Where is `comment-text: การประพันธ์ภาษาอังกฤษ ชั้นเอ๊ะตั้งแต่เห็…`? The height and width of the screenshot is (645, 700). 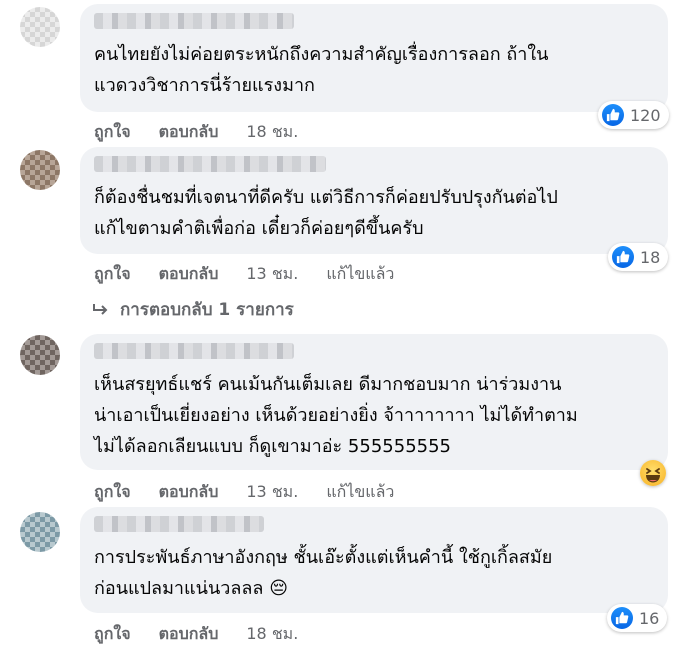 comment-text: การประพันธ์ภาษาอังกฤษ ชั้นเอ๊ะตั้งแต่เห็… is located at coordinates (374, 573).